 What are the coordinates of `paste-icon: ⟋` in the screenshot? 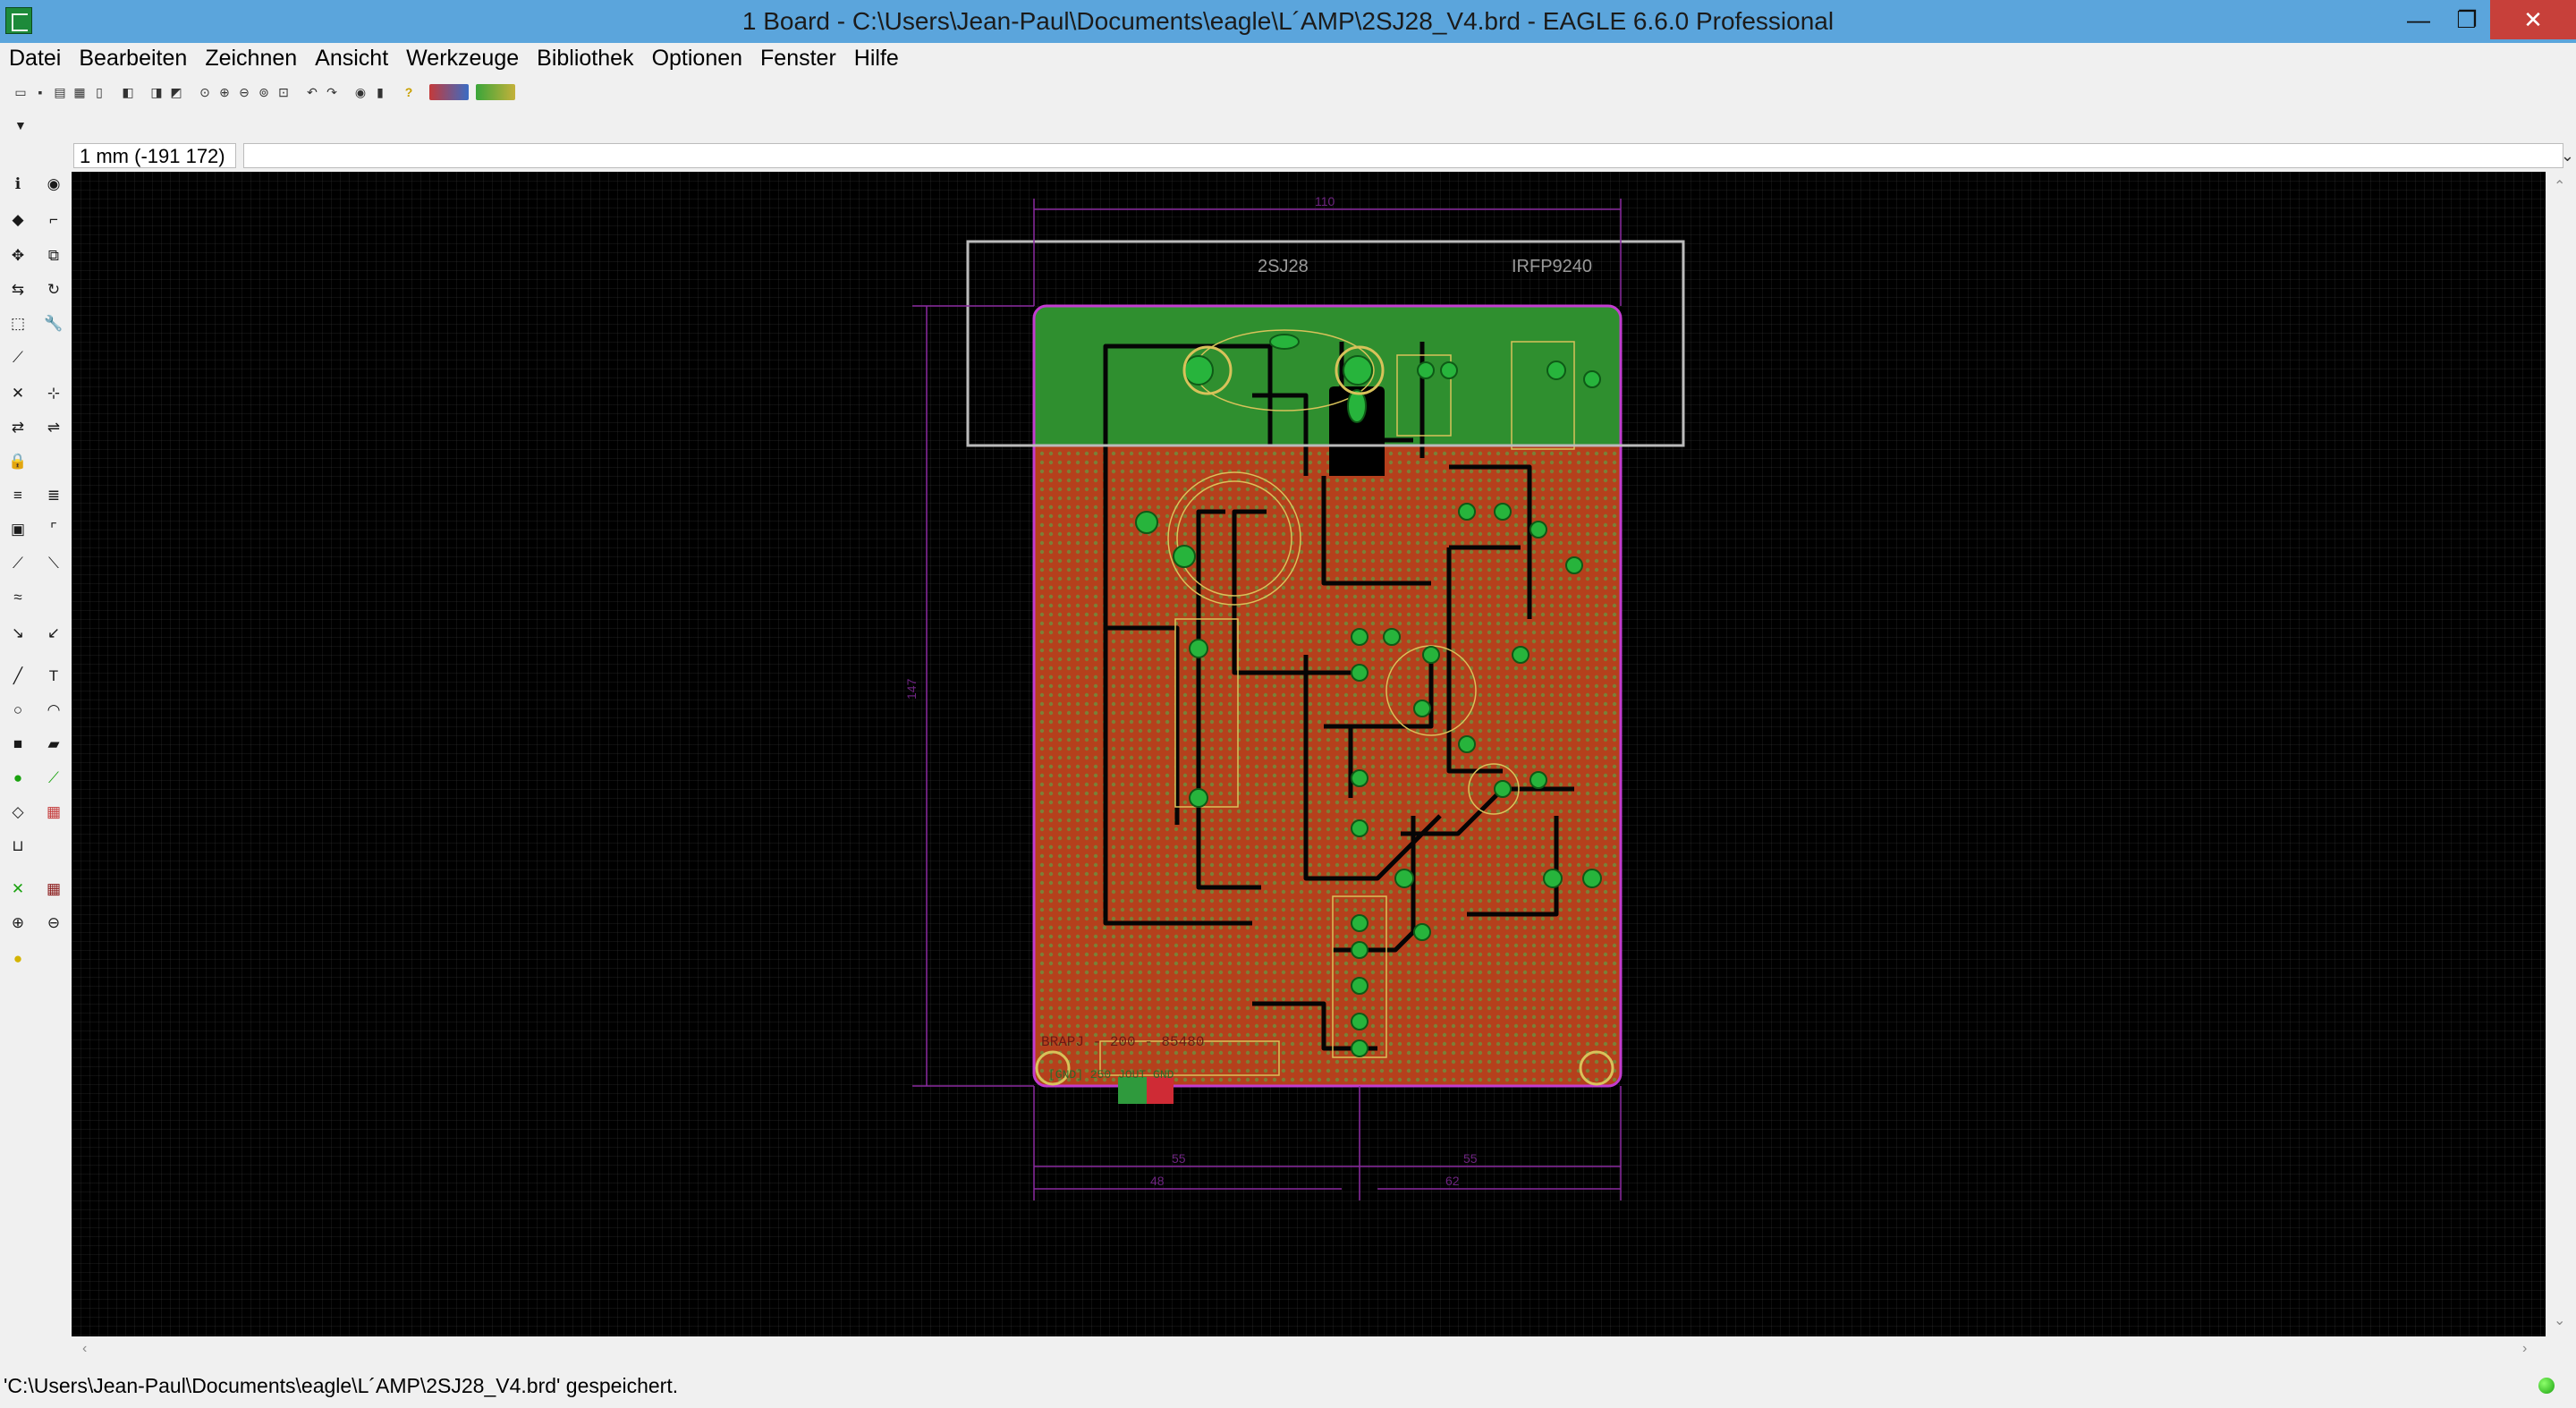 It's located at (18, 358).